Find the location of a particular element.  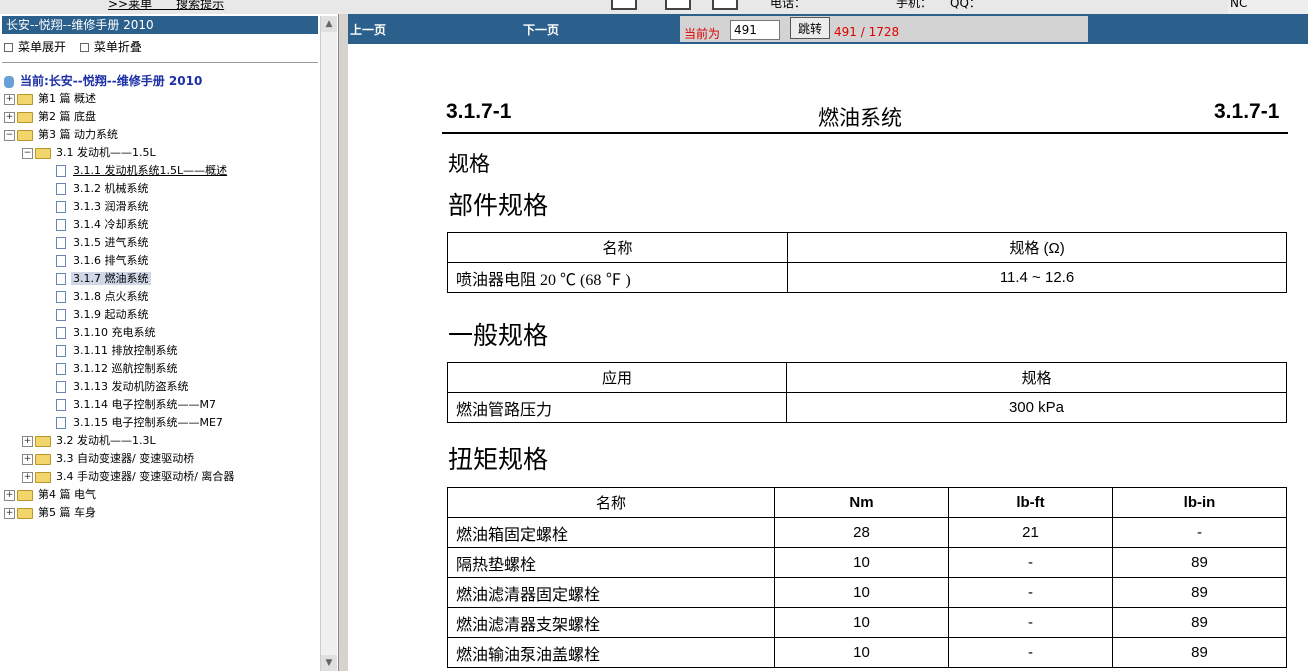

parts-spec-heading: 部件规格 is located at coordinates (498, 206).